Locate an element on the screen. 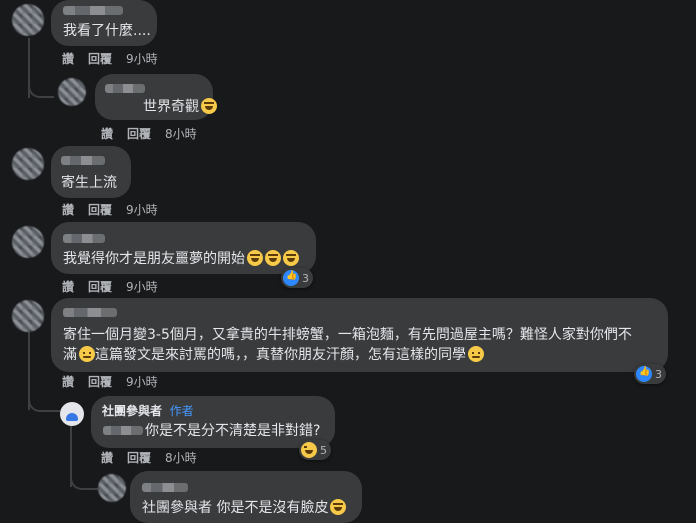 The width and height of the screenshot is (696, 523). comment-bubble: 我覺得你才是朋友噩夢的開始 is located at coordinates (183, 248).